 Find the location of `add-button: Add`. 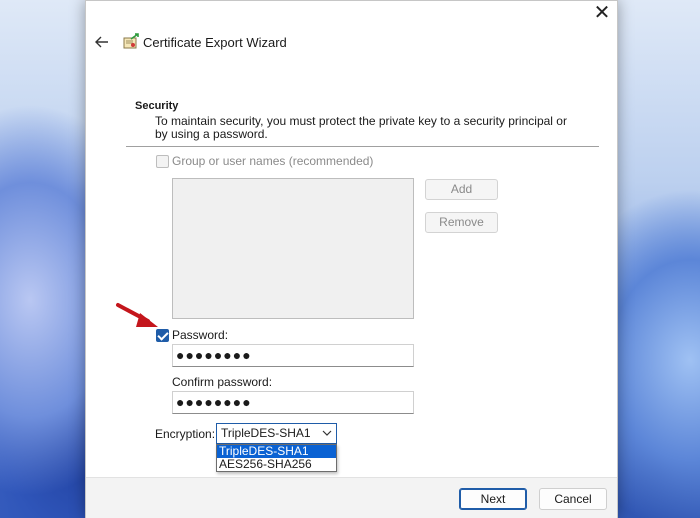

add-button: Add is located at coordinates (461, 189).